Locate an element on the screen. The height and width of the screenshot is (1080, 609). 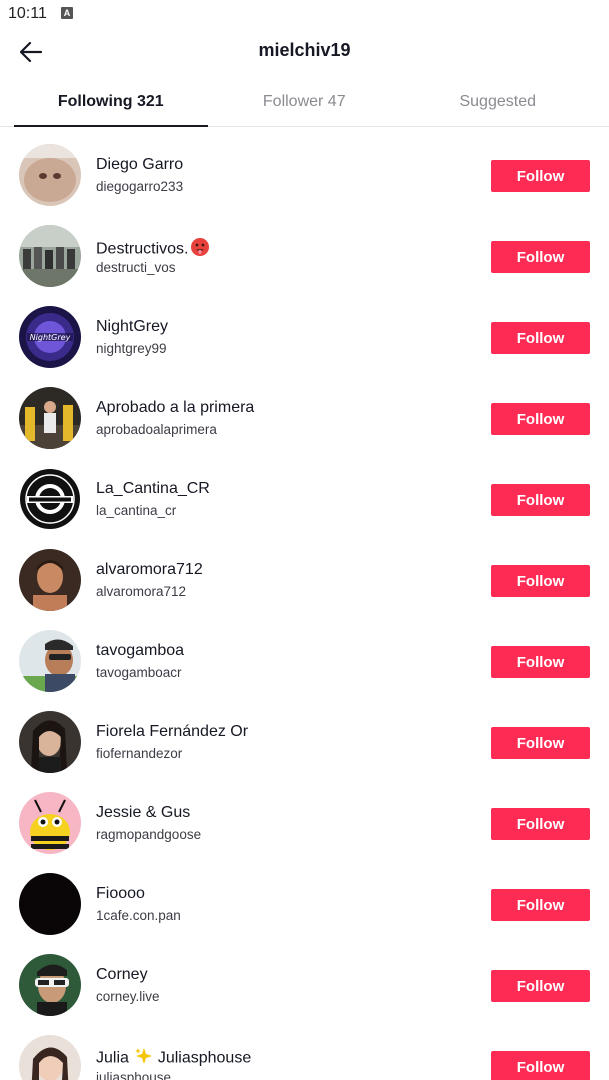
list-item: NightGrey NightGrey nightgrey99 Follow is located at coordinates (304, 335).